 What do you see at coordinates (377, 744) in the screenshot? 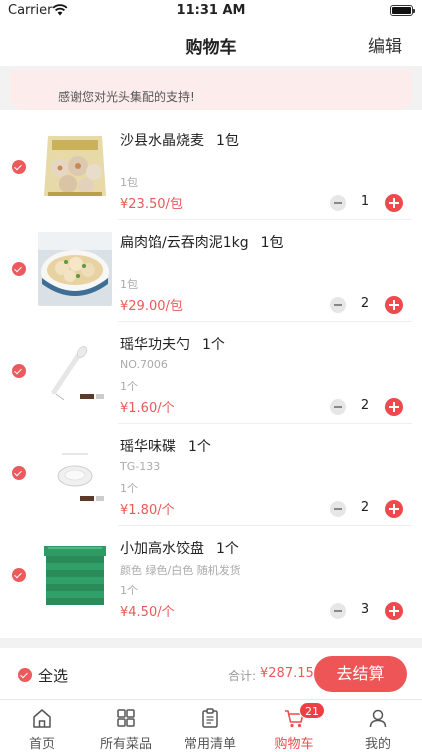
I see `tab-label: 我的` at bounding box center [377, 744].